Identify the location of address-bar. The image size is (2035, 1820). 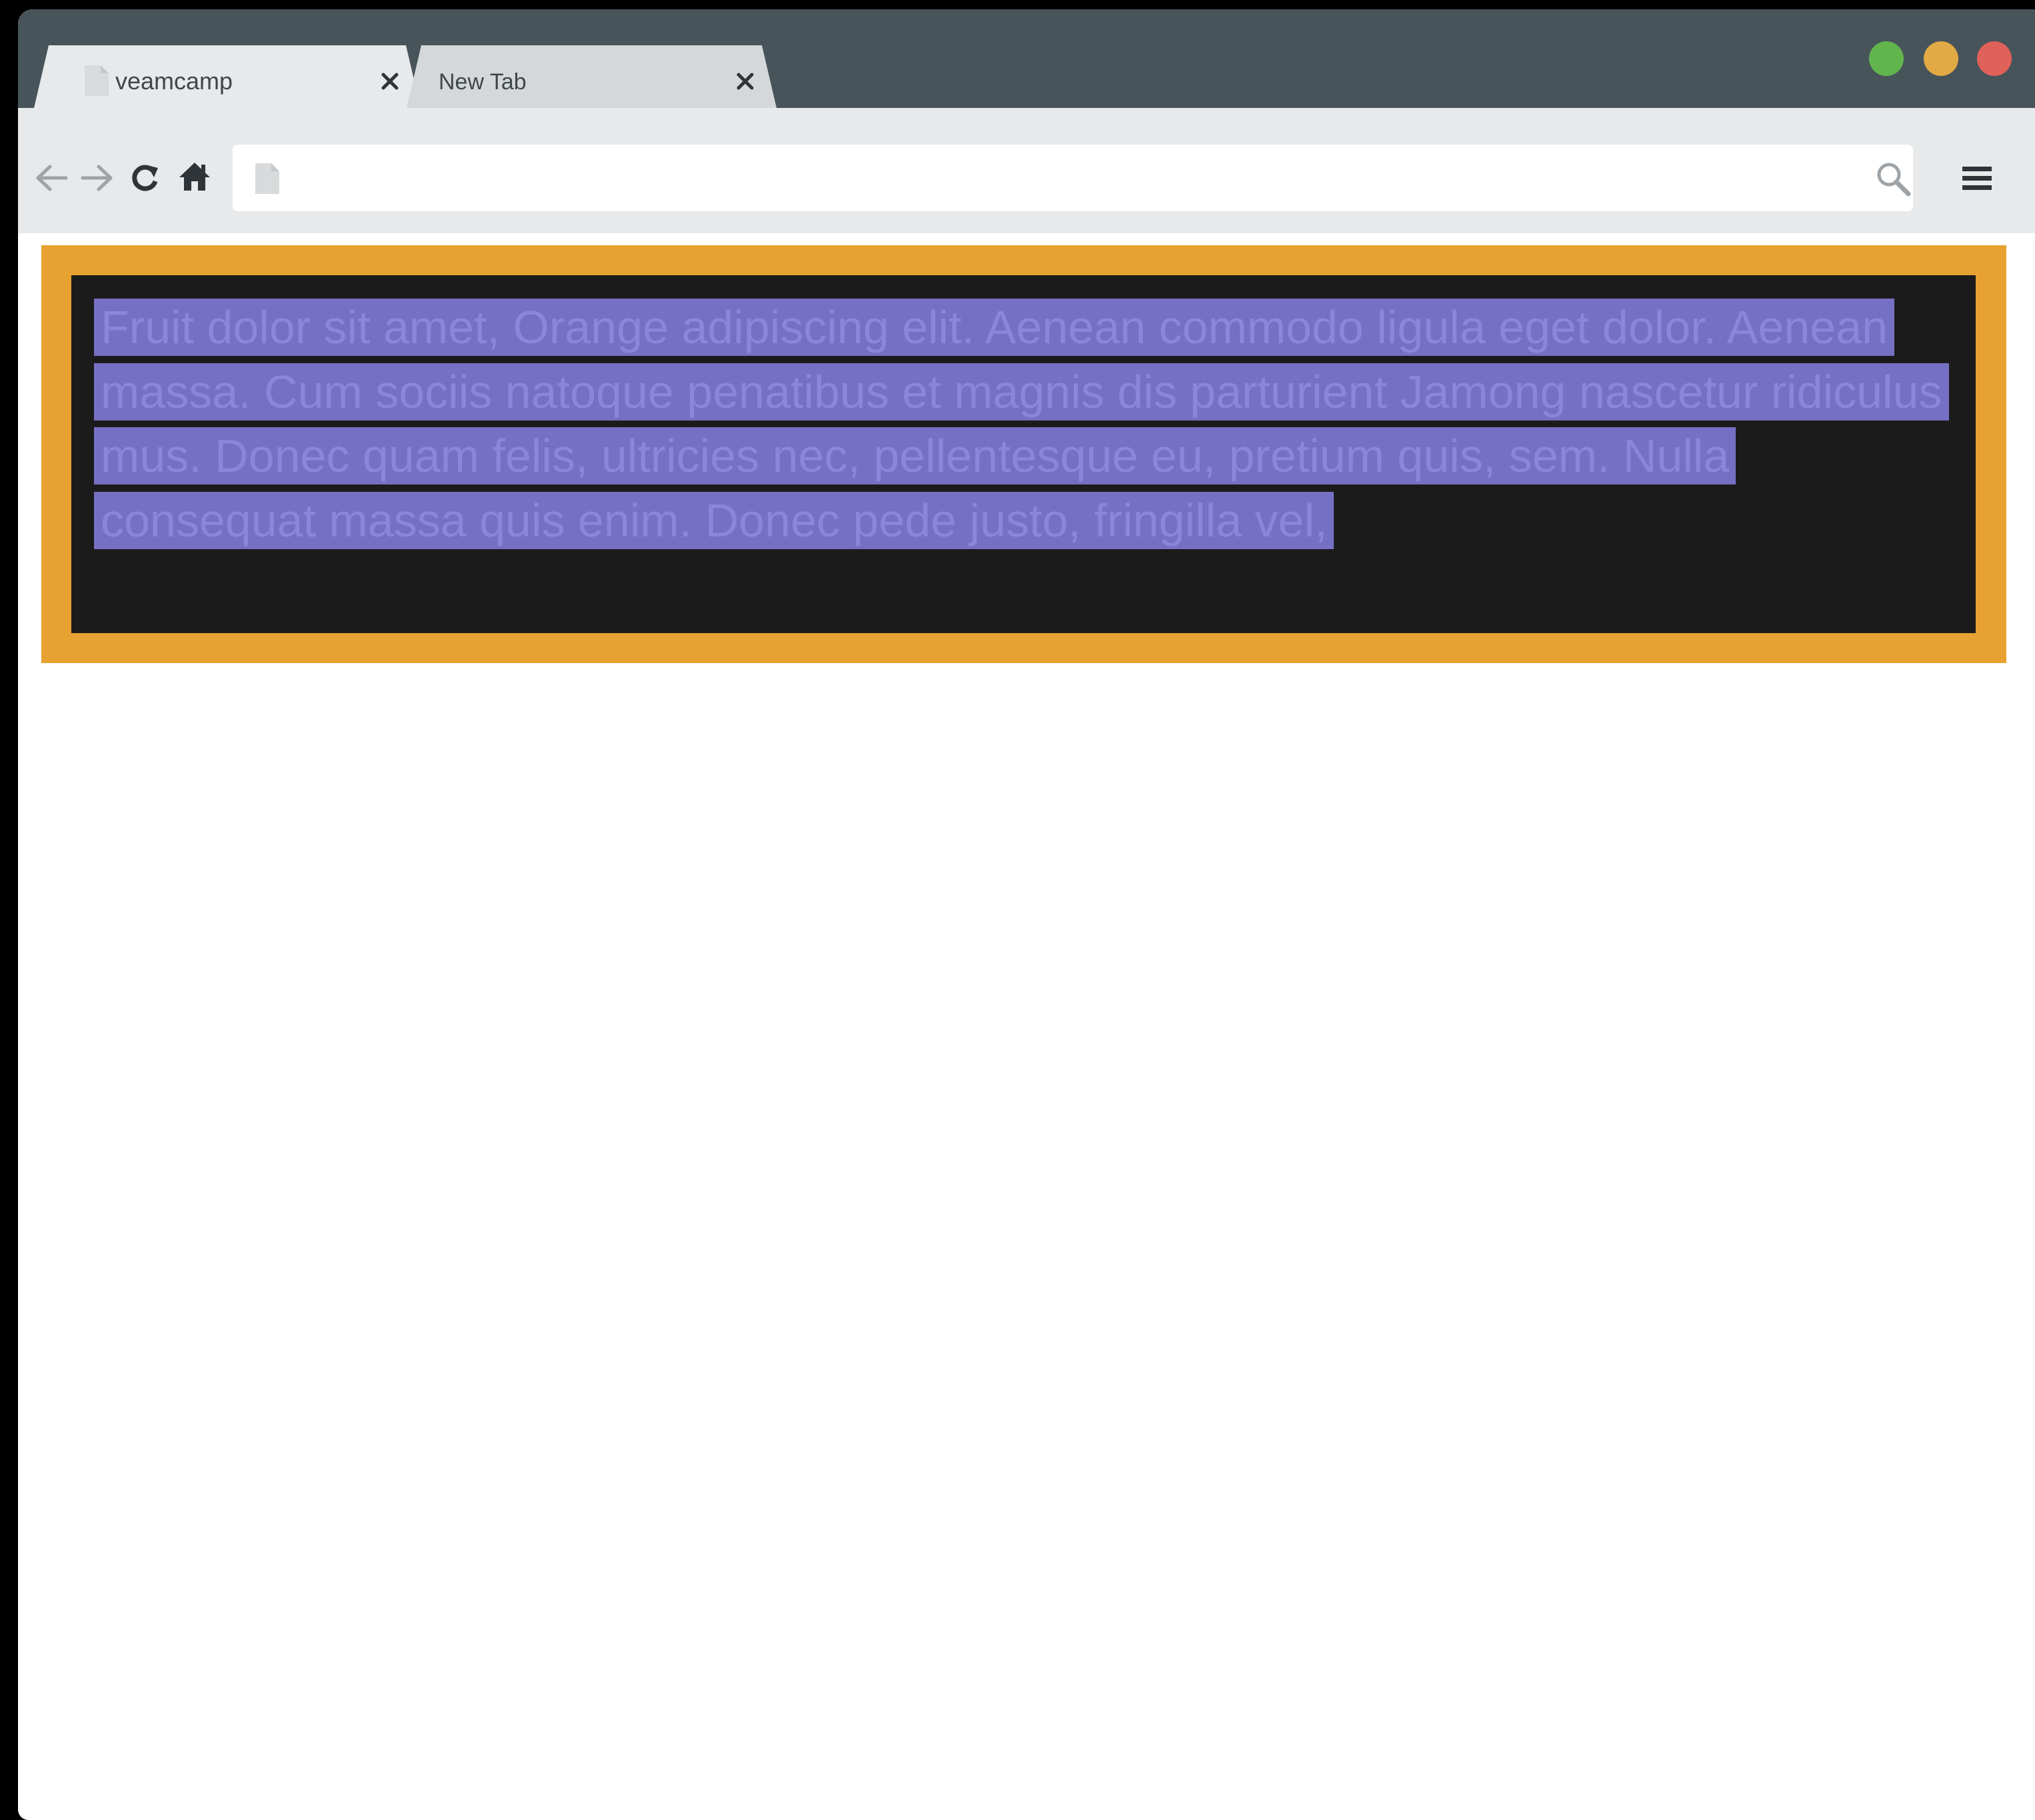
(1073, 178).